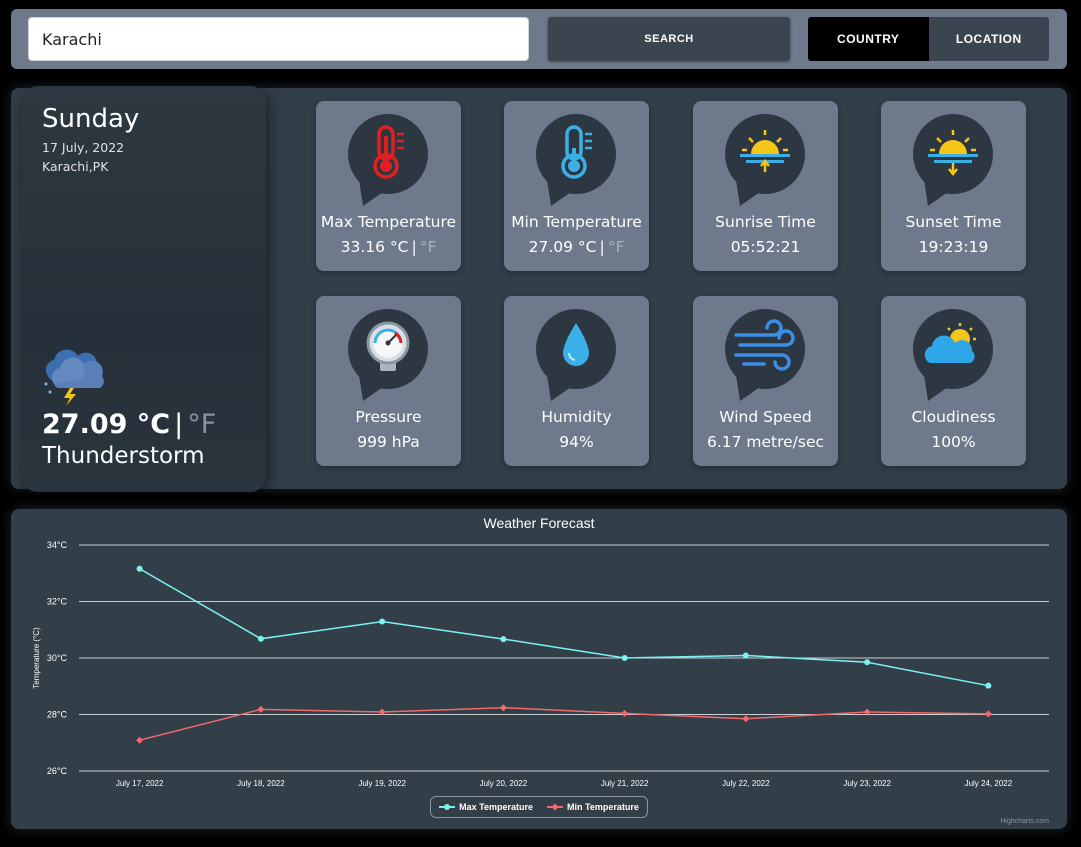 The width and height of the screenshot is (1081, 847). Describe the element at coordinates (953, 247) in the screenshot. I see `card-value: 19:23:19` at that location.